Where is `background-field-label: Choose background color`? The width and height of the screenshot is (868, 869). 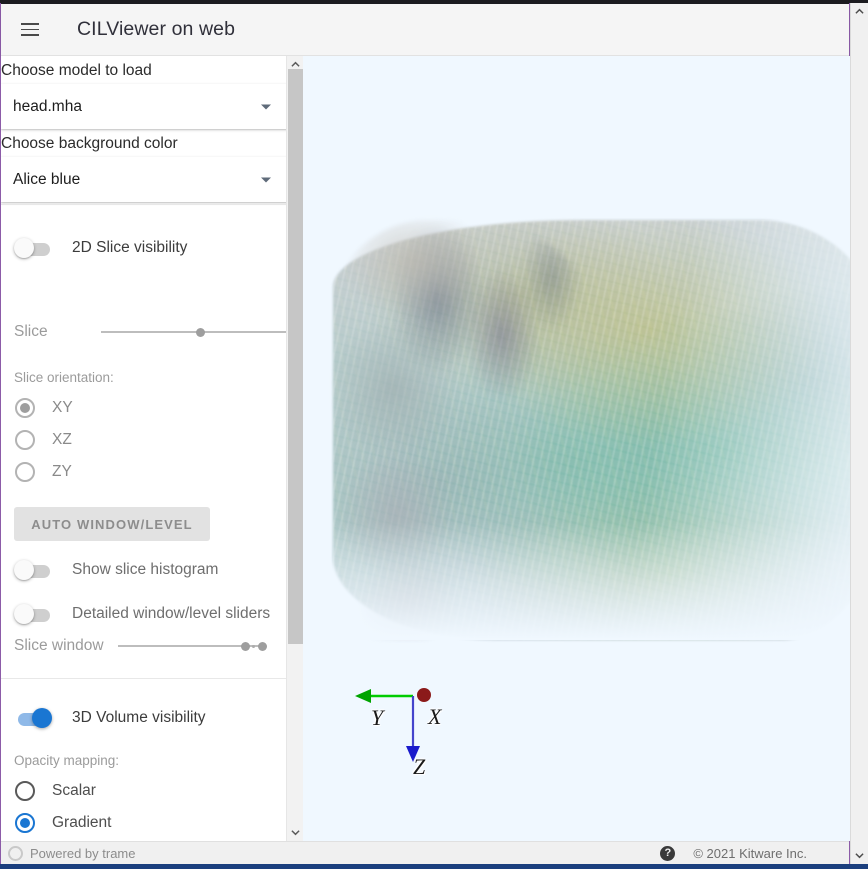 background-field-label: Choose background color is located at coordinates (89, 143).